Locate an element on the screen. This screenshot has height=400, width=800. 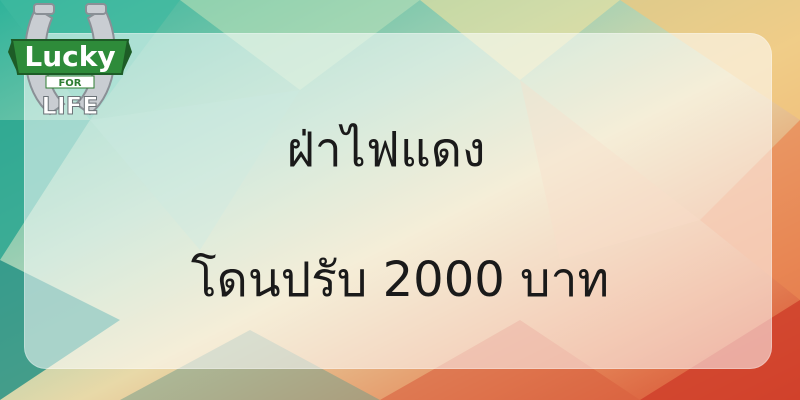
headline-line-1: ฝ่าไฟแดง is located at coordinates (386, 150).